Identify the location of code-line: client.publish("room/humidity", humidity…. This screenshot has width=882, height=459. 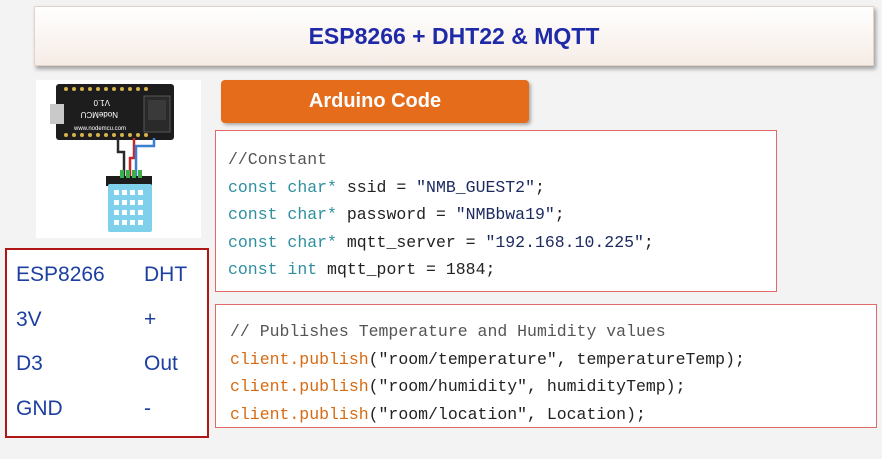
(458, 386).